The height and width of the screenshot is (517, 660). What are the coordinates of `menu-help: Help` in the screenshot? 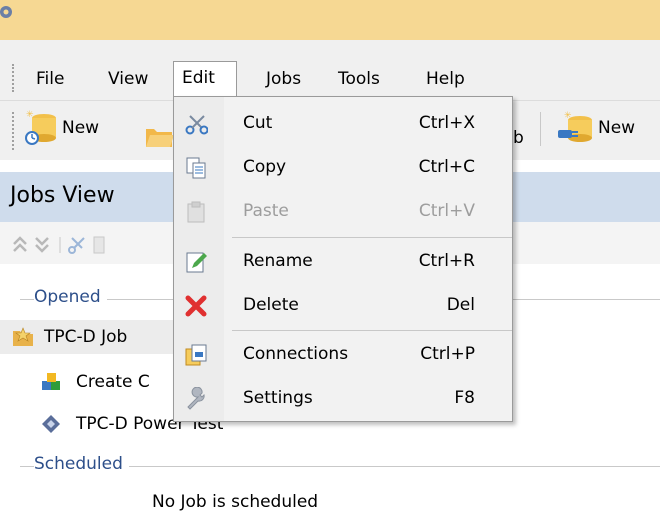 It's located at (445, 79).